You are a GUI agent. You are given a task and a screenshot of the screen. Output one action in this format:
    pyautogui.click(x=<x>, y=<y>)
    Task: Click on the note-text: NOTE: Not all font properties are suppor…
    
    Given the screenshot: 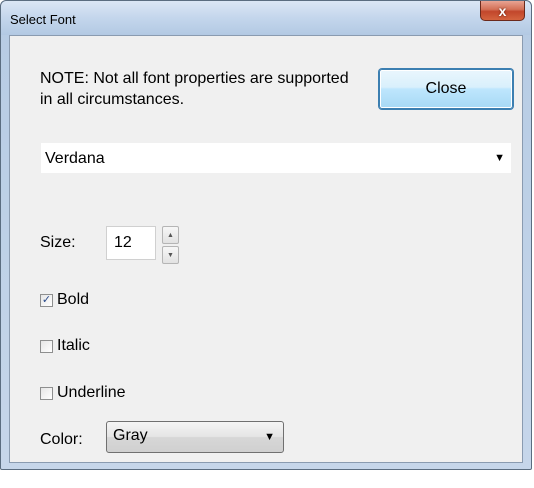 What is the action you would take?
    pyautogui.click(x=194, y=89)
    